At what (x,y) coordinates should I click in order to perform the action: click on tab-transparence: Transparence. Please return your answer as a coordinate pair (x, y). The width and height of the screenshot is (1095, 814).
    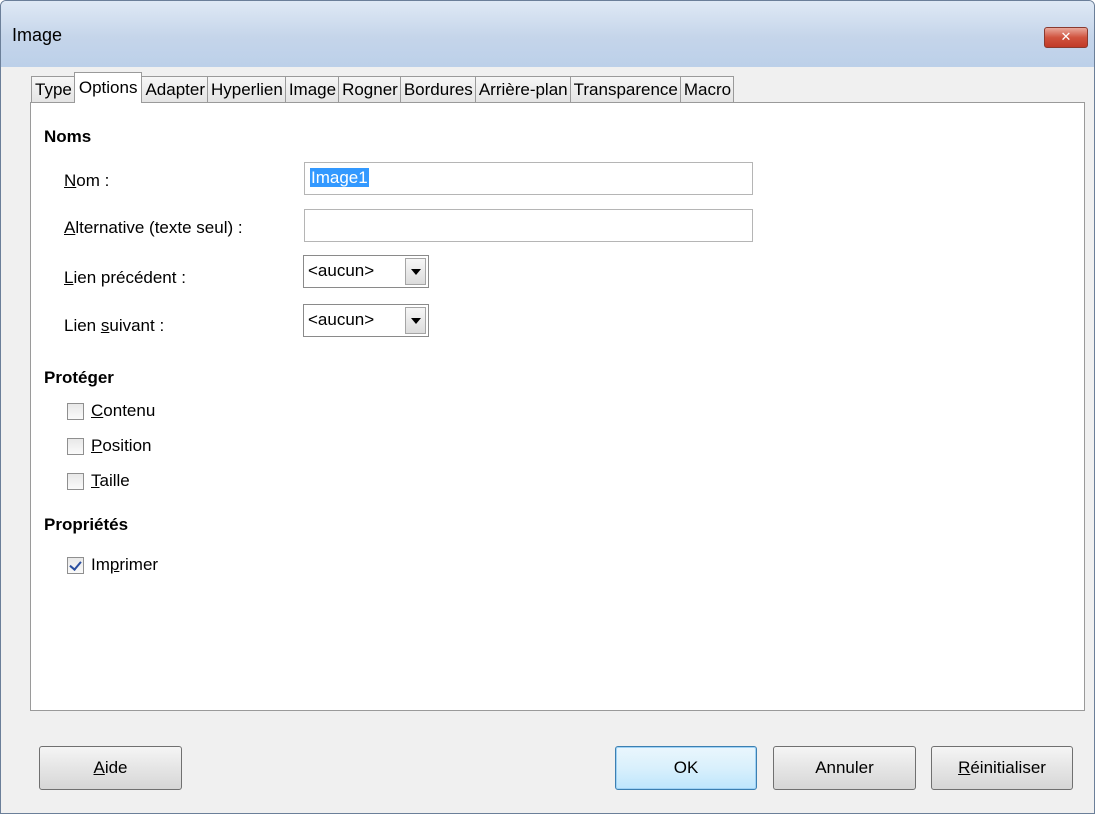
    Looking at the image, I should click on (625, 89).